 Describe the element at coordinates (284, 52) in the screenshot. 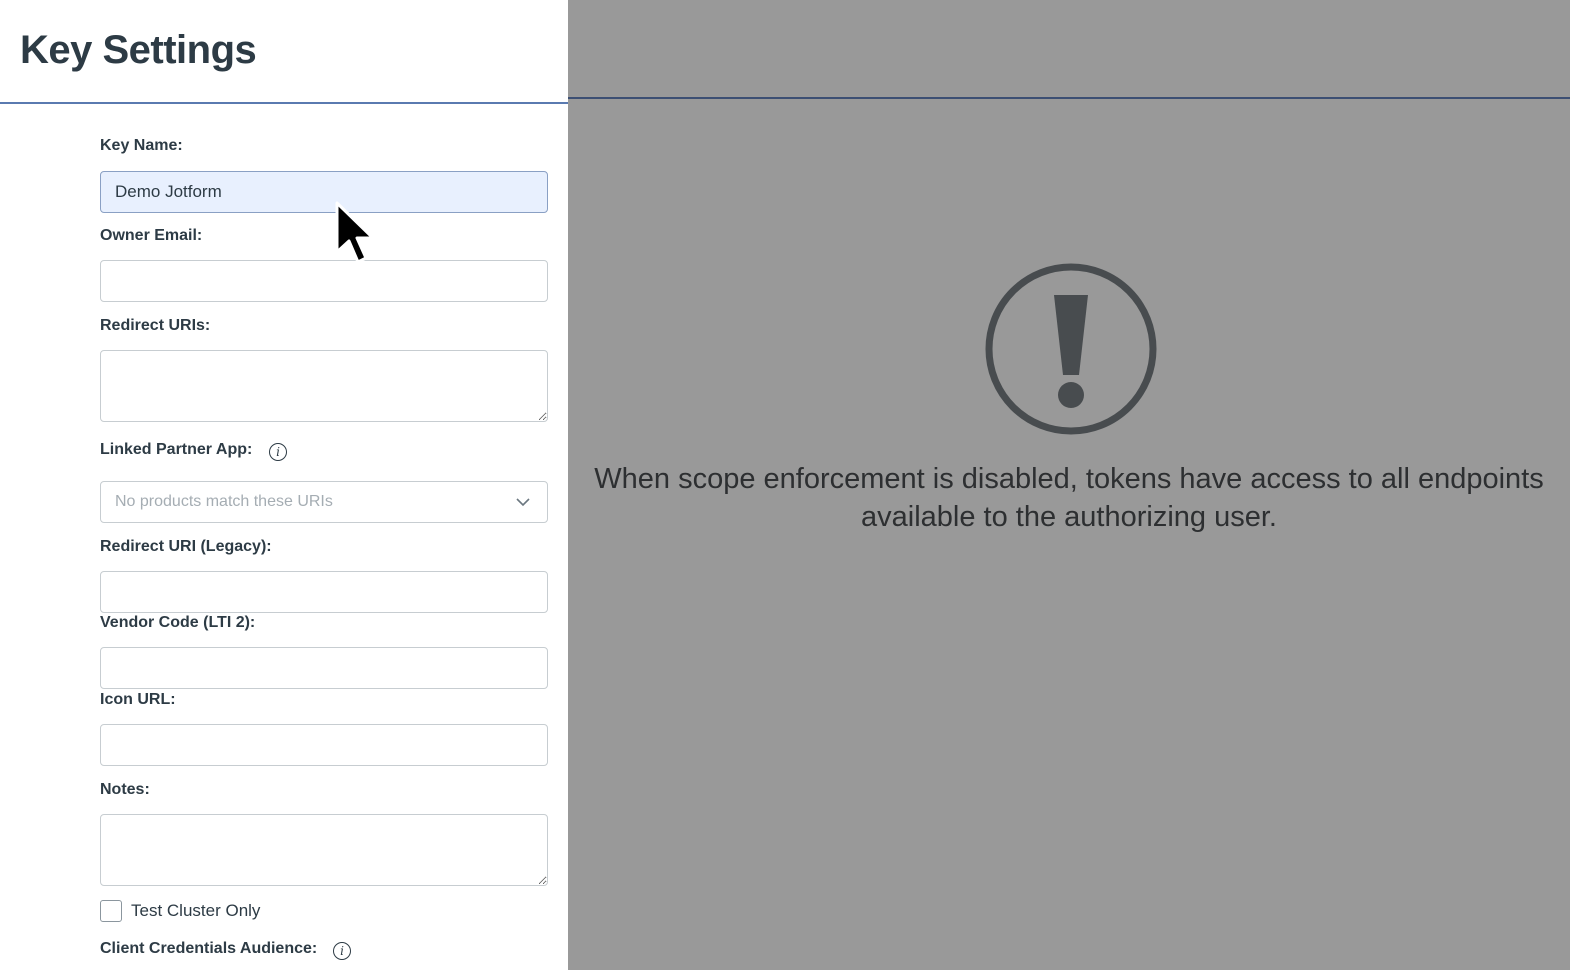

I see `panel-header: Key Settings` at that location.